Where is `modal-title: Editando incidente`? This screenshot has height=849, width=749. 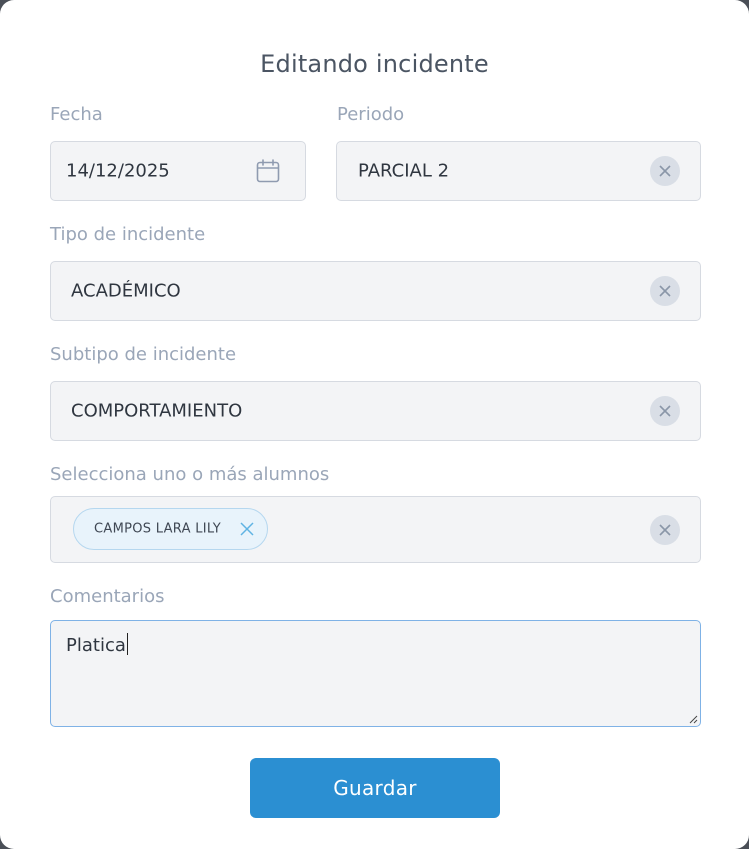 modal-title: Editando incidente is located at coordinates (374, 64).